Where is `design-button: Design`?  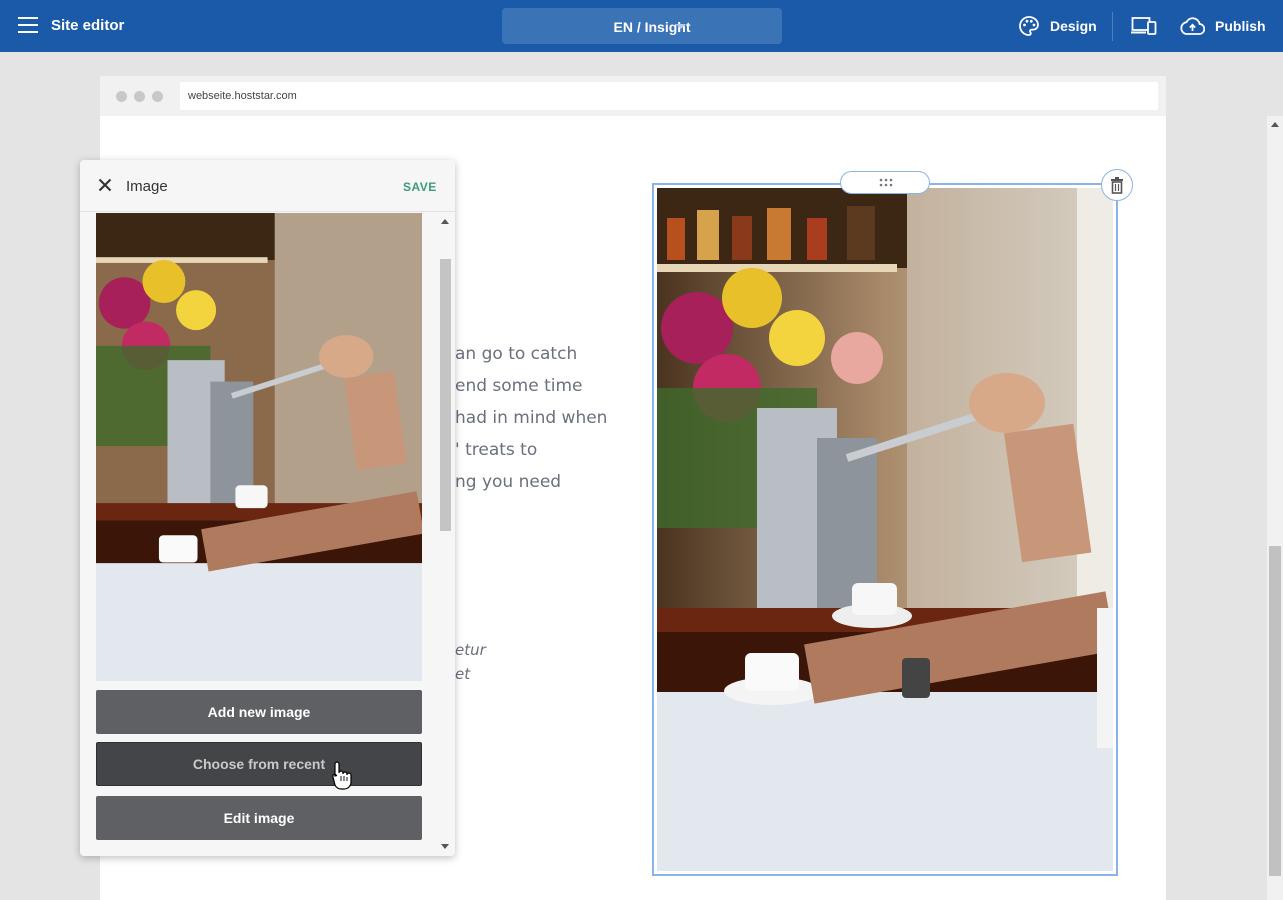
design-button: Design is located at coordinates (1057, 26).